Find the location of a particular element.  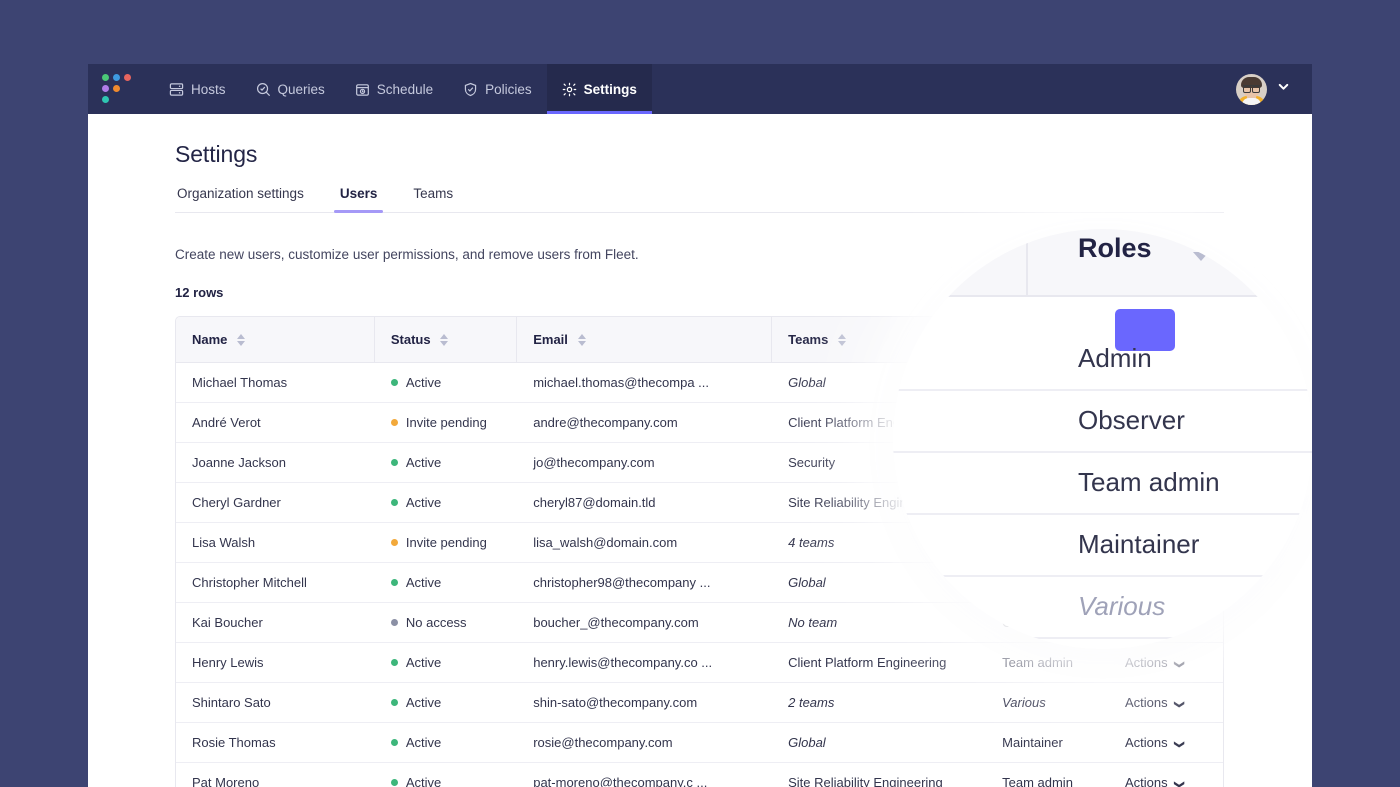

cell-status: Invite pending is located at coordinates (446, 423).